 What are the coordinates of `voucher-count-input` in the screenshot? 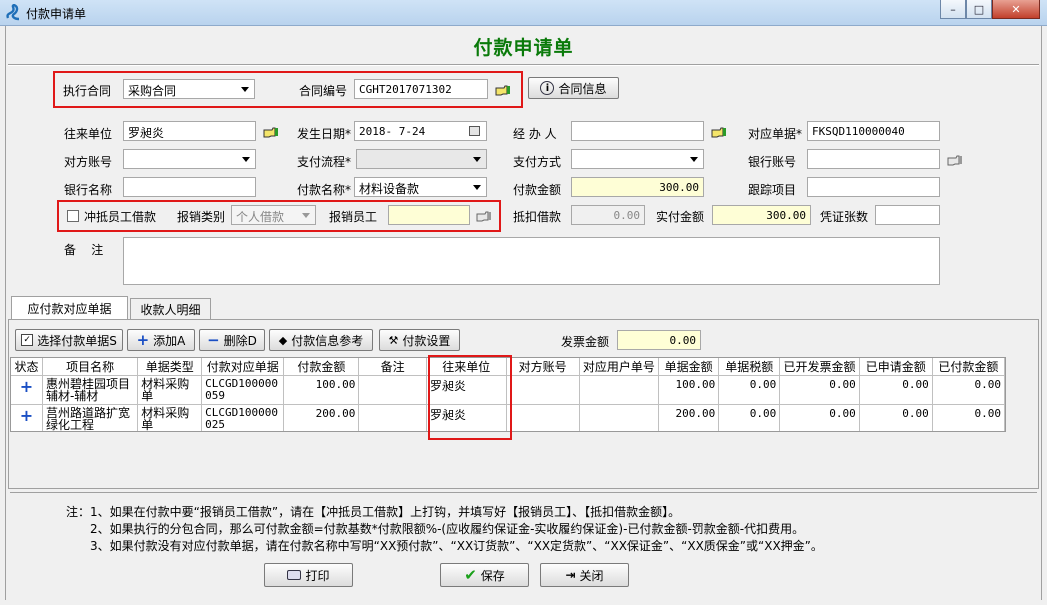 It's located at (907, 215).